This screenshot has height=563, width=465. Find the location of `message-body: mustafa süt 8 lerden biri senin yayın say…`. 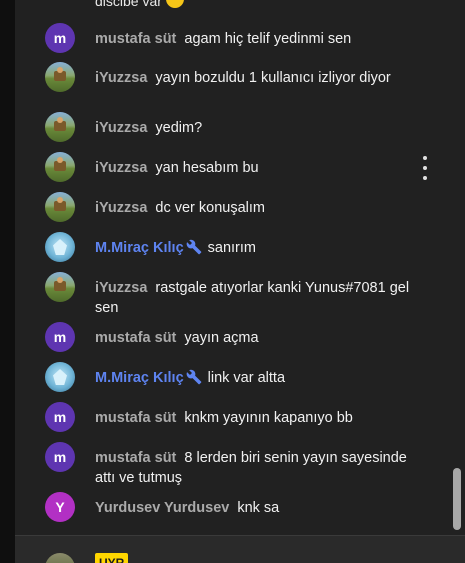

message-body: mustafa süt 8 lerden biri senin yayın say… is located at coordinates (260, 468).